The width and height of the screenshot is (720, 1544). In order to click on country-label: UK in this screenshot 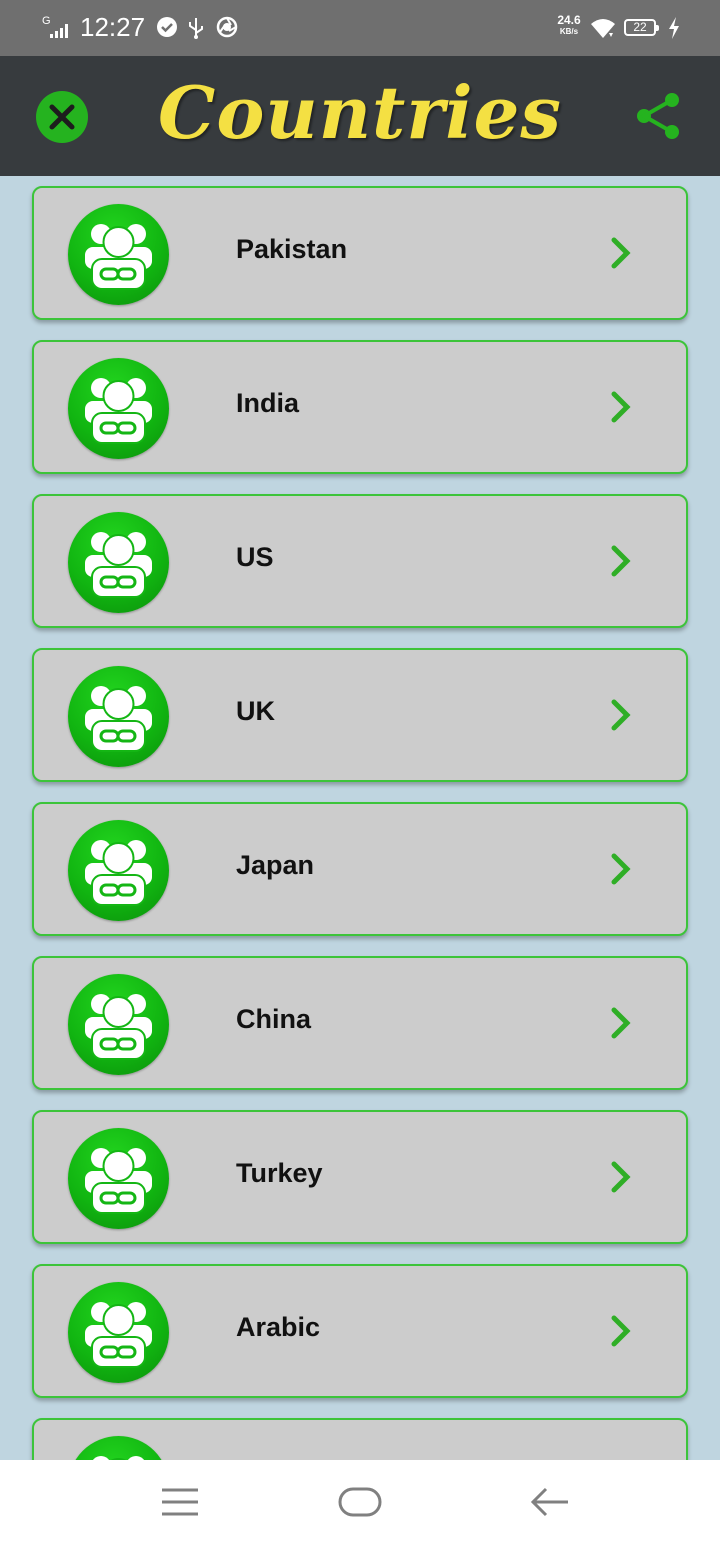, I will do `click(255, 711)`.